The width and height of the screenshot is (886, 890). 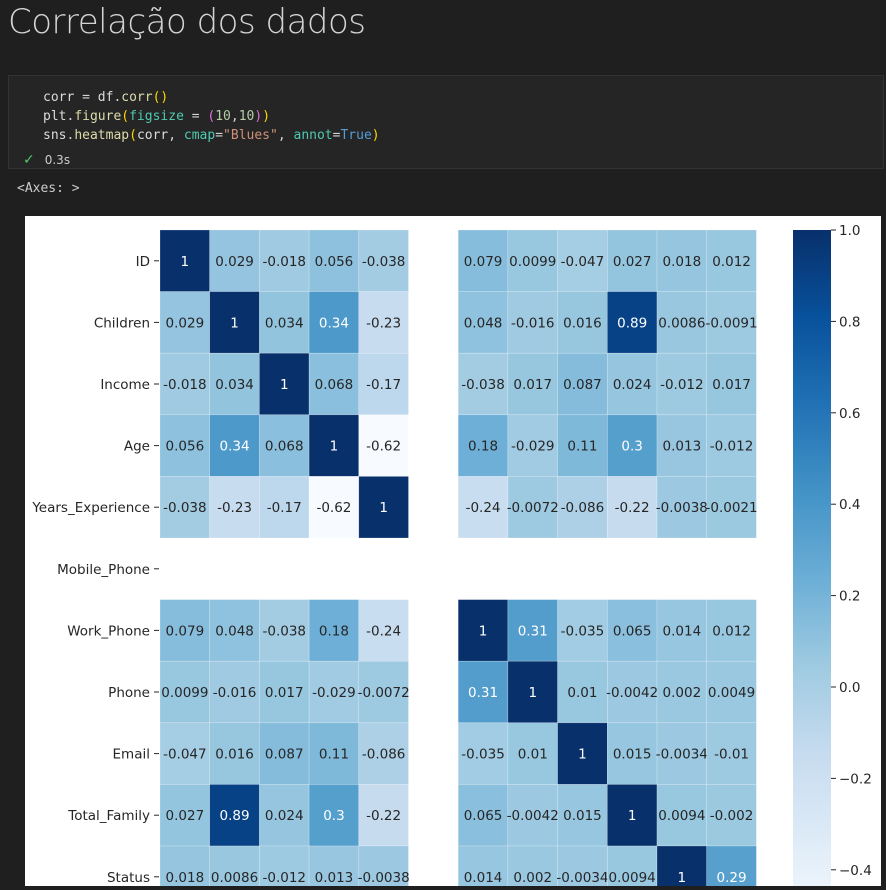 What do you see at coordinates (849, 322) in the screenshot?
I see `colorbar-tick-label: 0.8` at bounding box center [849, 322].